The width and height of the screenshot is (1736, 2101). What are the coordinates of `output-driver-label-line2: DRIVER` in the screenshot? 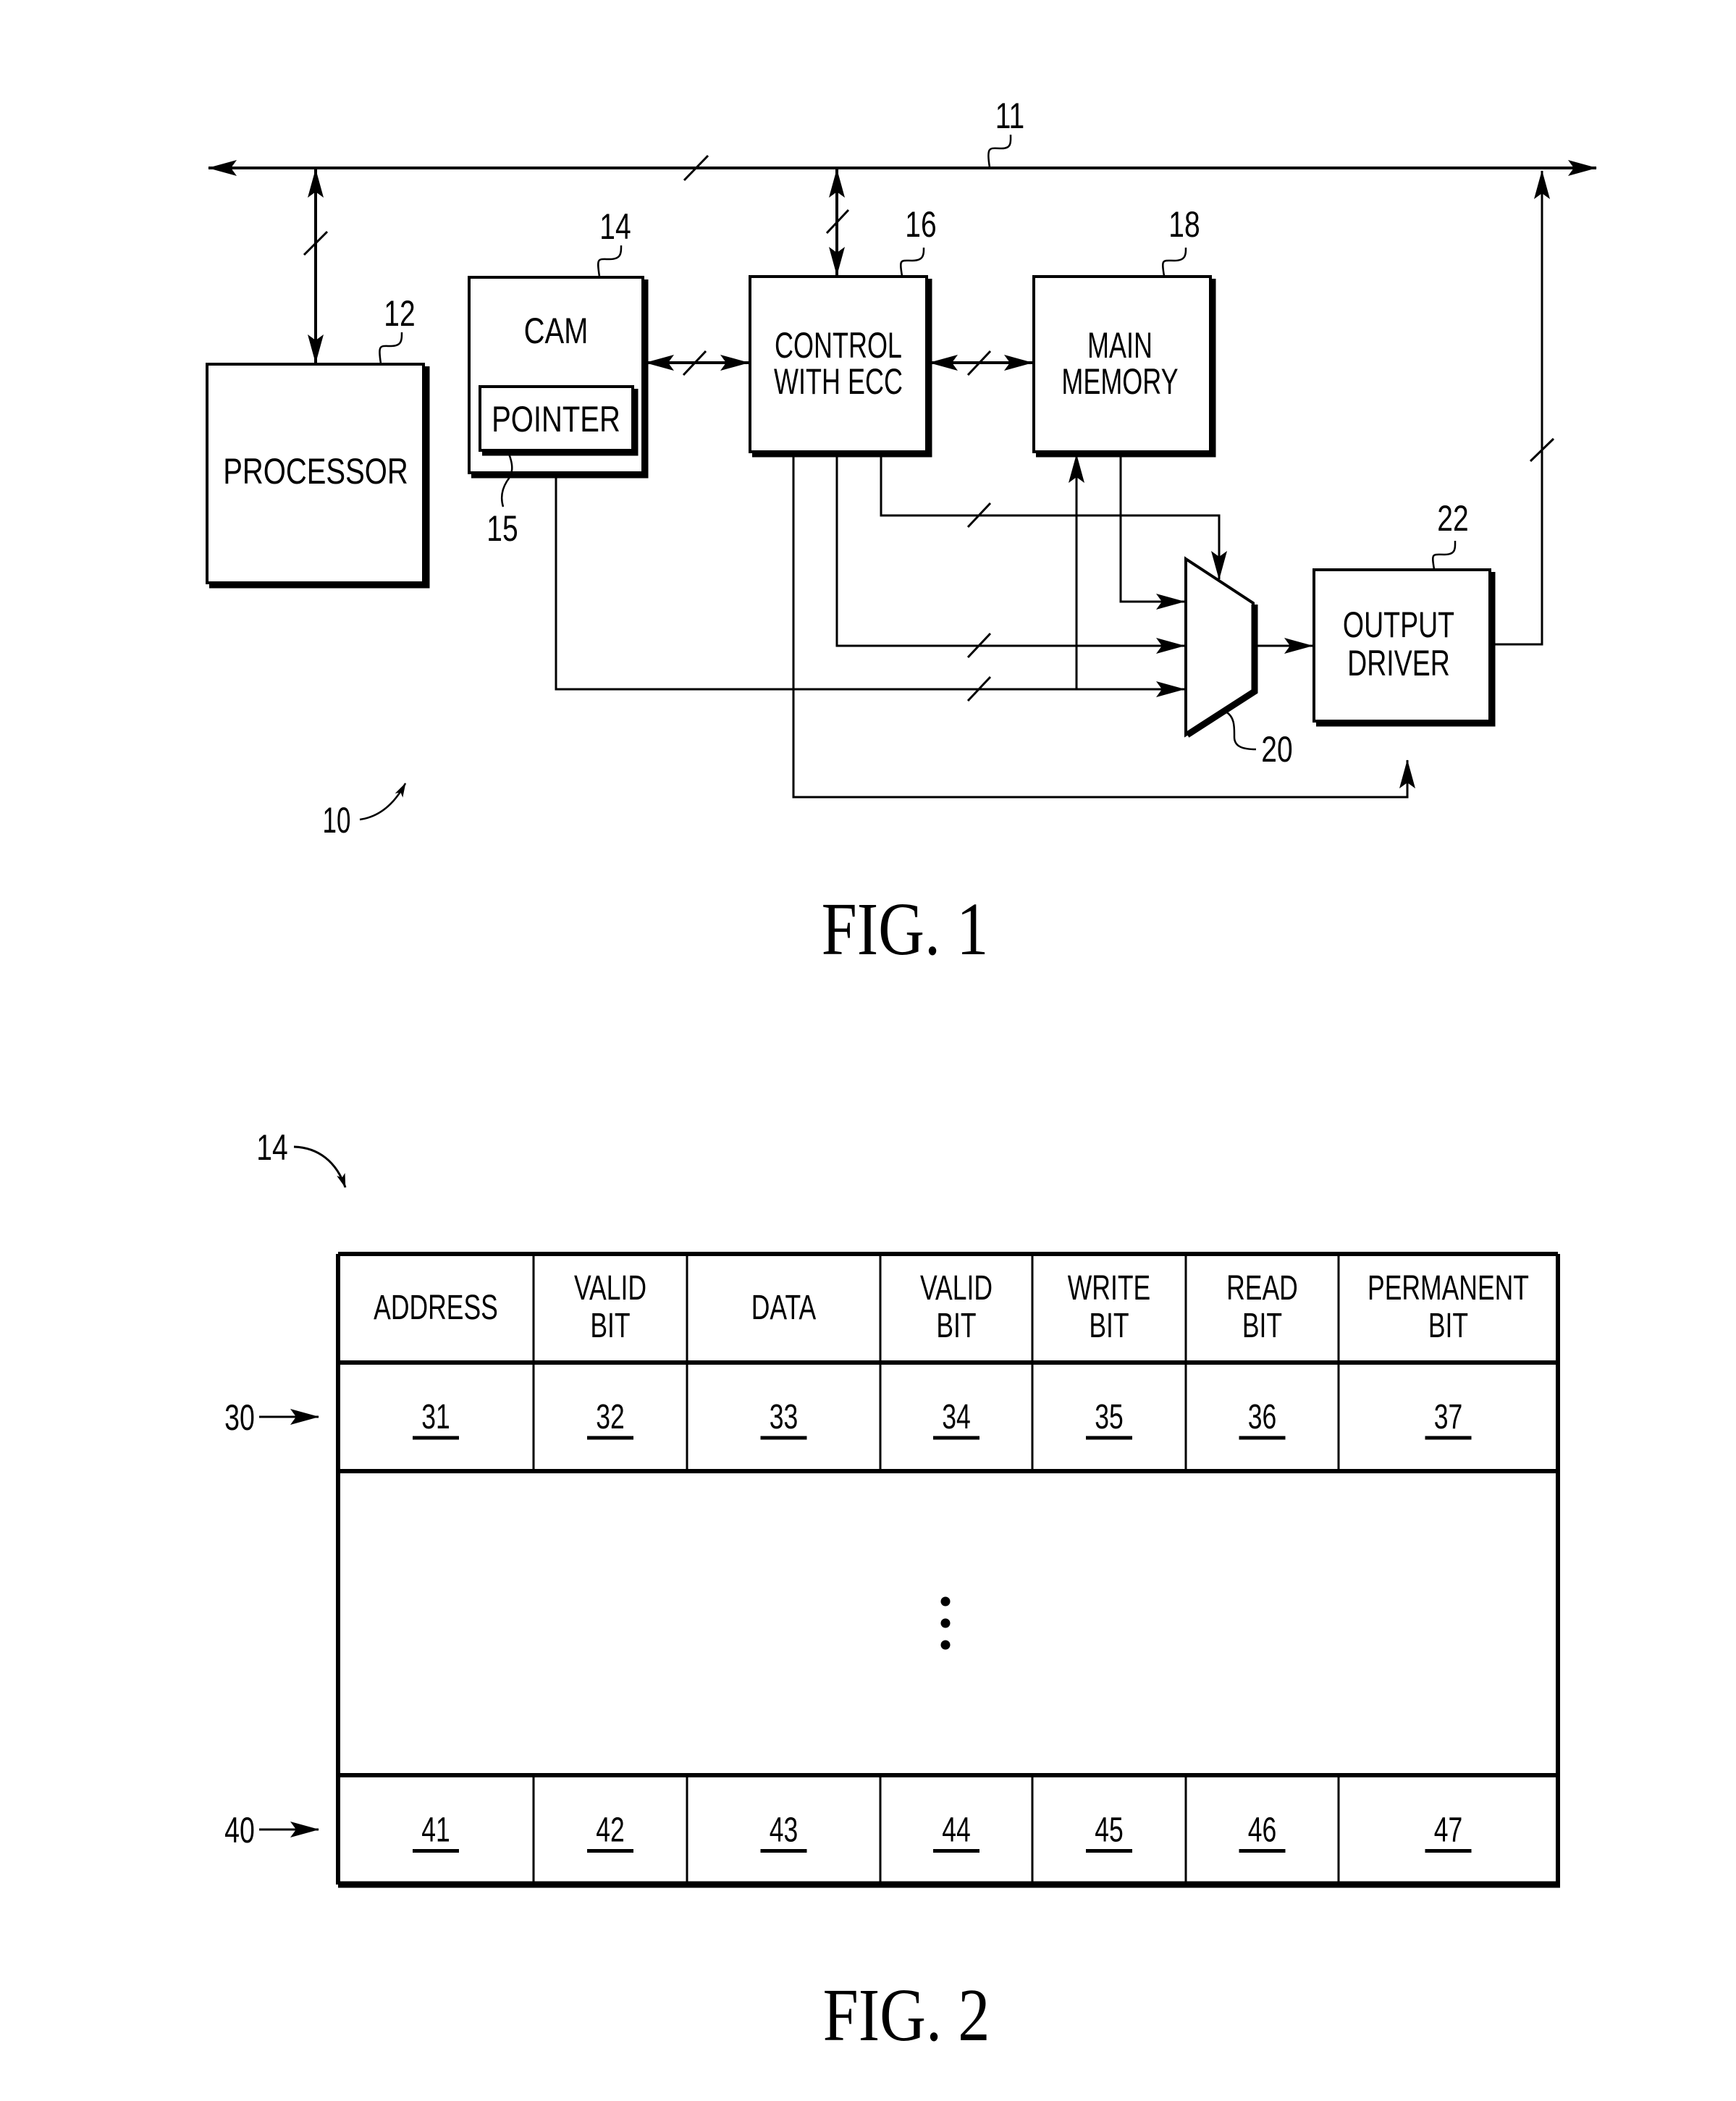 It's located at (1398, 664).